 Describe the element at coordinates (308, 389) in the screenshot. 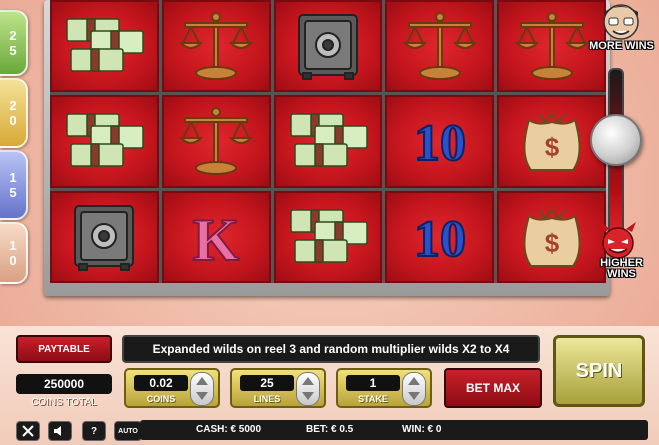

I see `lines-arrows` at that location.